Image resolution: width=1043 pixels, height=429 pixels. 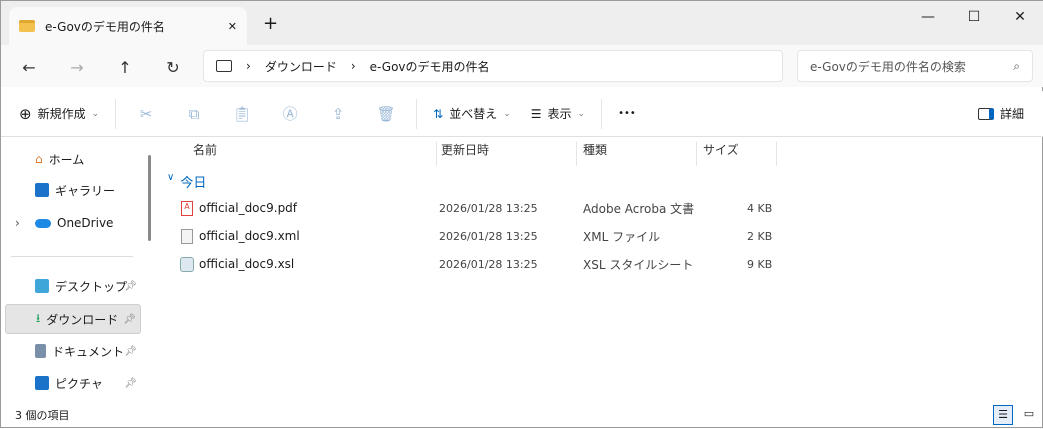 What do you see at coordinates (638, 154) in the screenshot?
I see `column-header-type: 種類` at bounding box center [638, 154].